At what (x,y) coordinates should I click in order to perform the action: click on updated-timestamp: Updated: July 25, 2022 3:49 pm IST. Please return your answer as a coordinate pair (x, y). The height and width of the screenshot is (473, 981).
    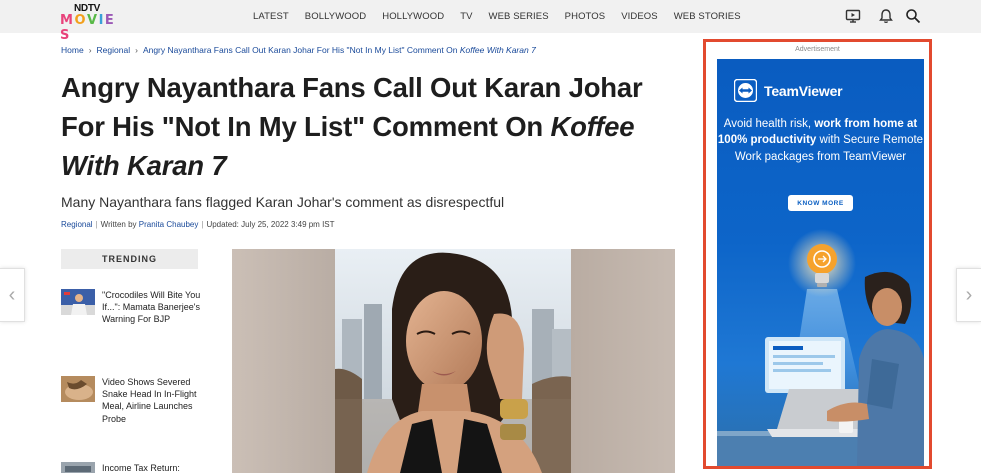
    Looking at the image, I should click on (270, 224).